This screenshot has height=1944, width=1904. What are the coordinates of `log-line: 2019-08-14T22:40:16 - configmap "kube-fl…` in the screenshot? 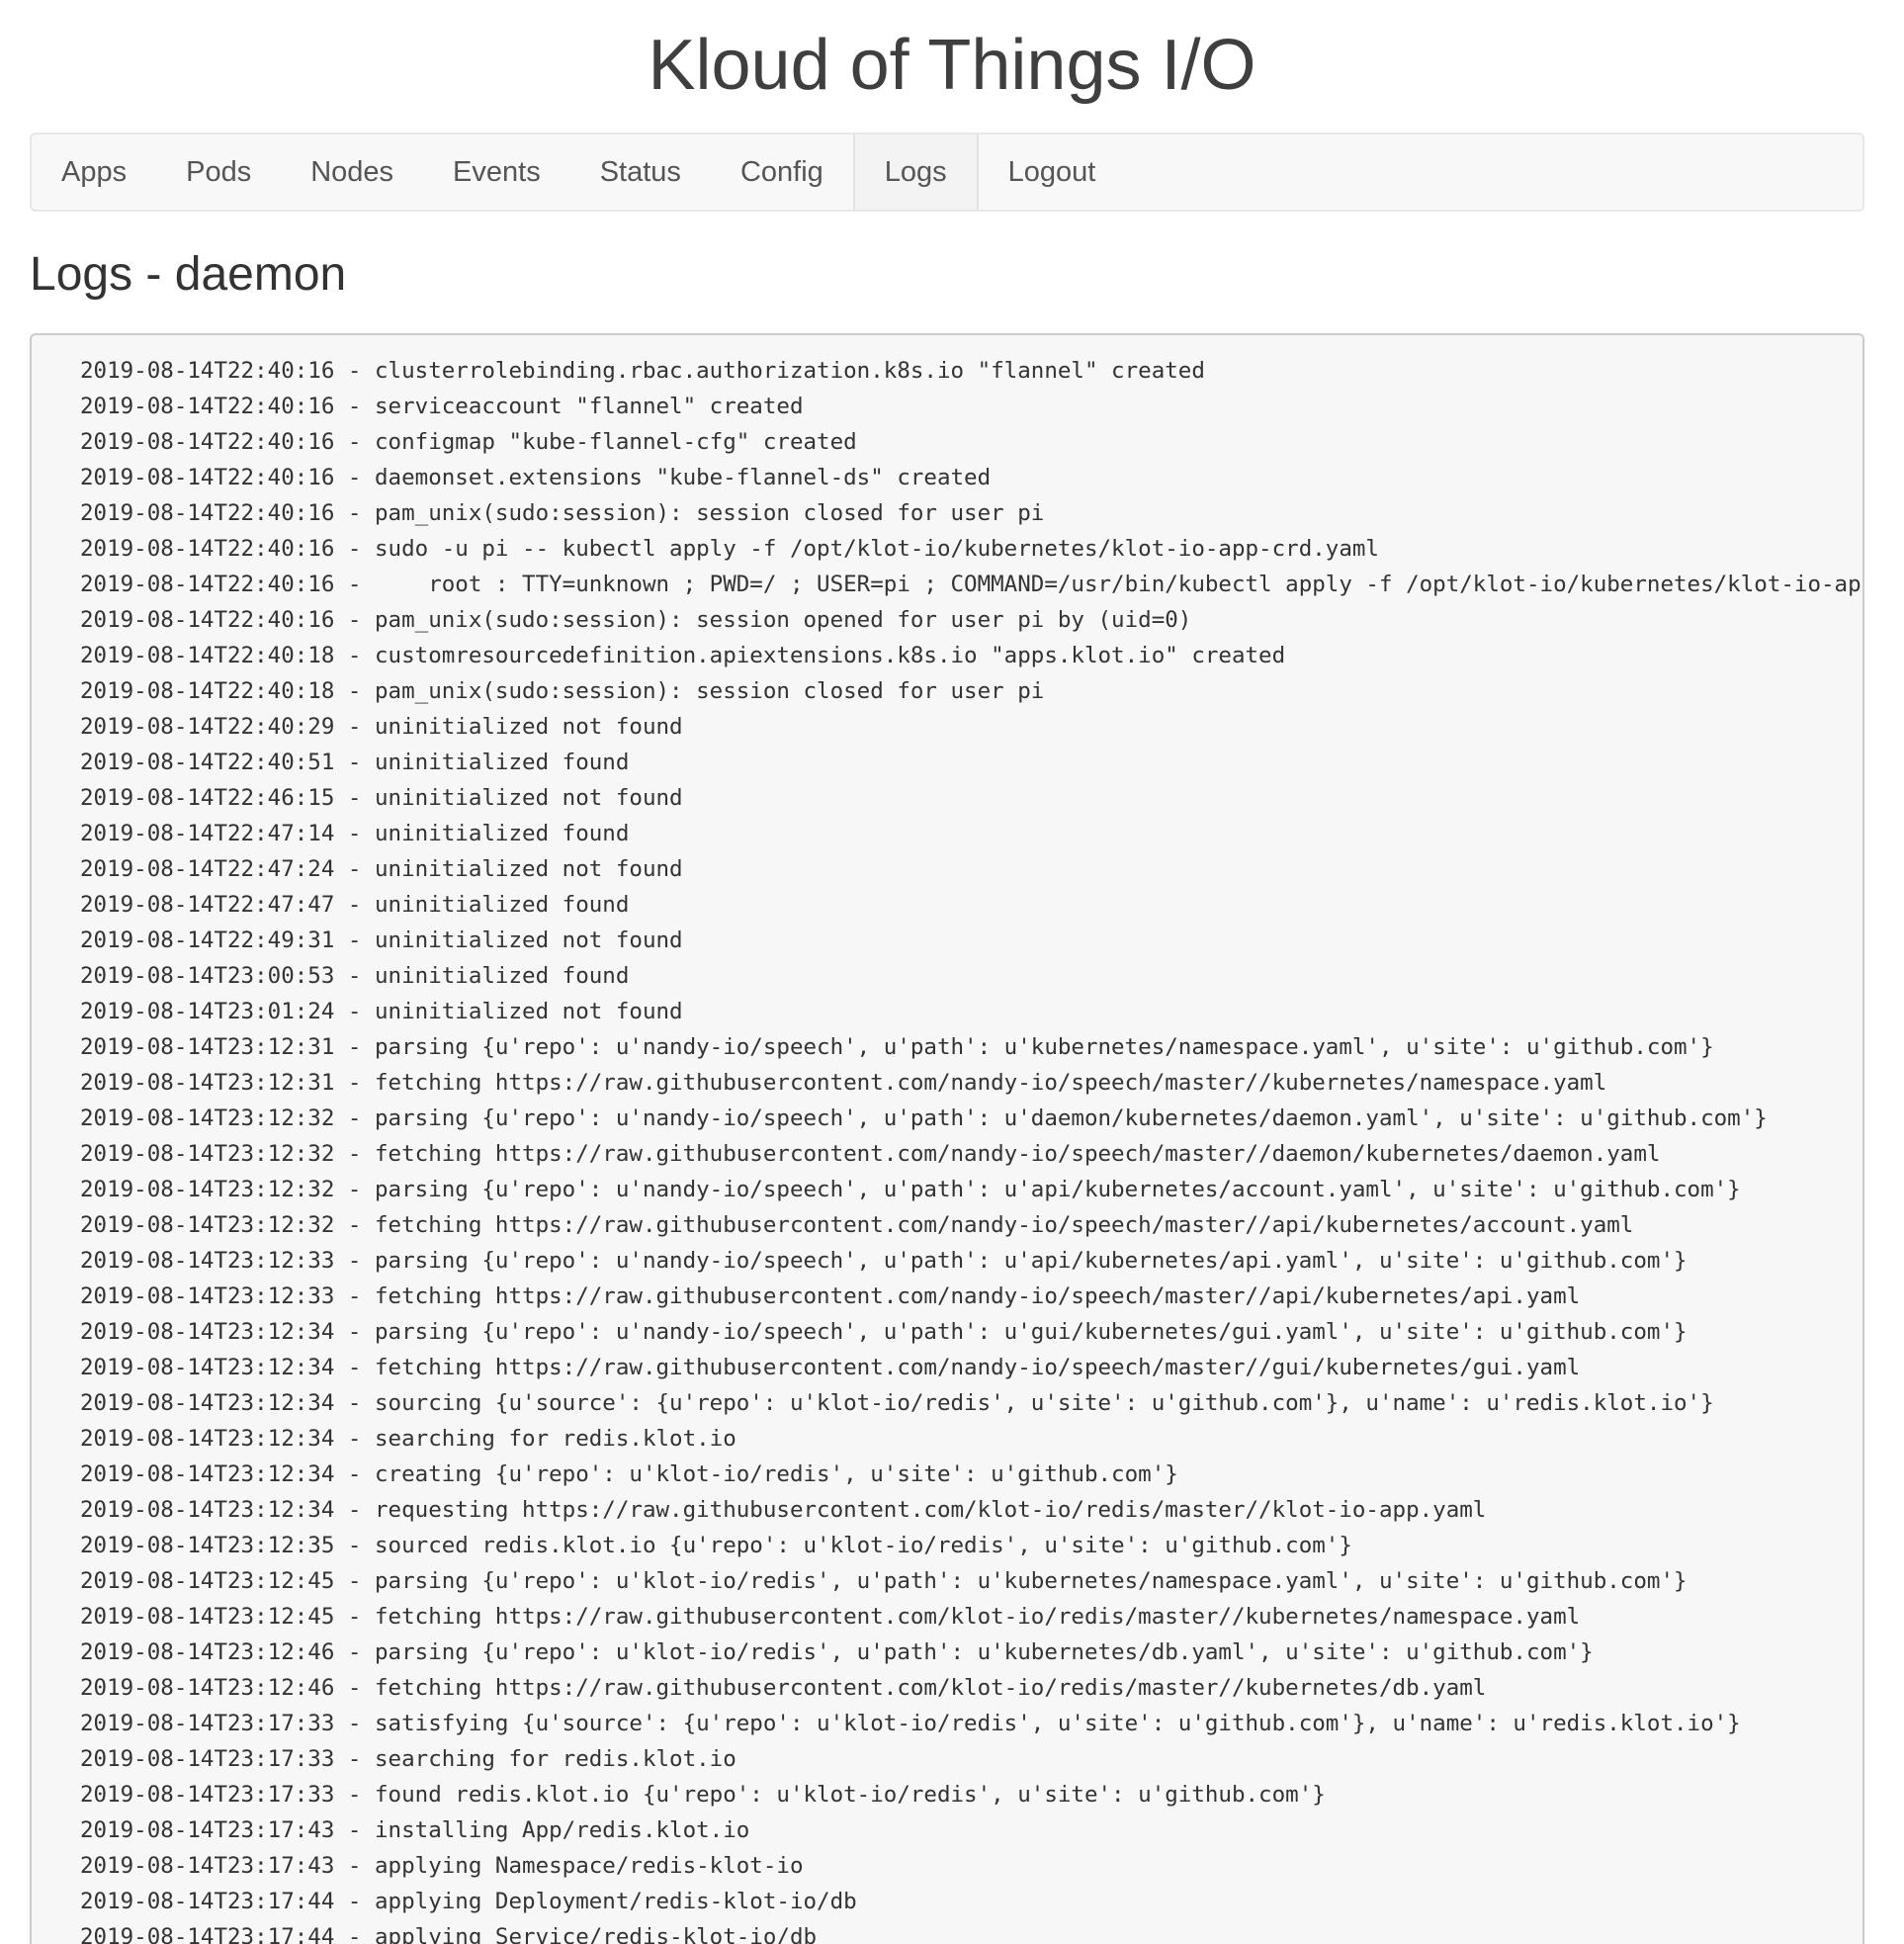 It's located at (468, 442).